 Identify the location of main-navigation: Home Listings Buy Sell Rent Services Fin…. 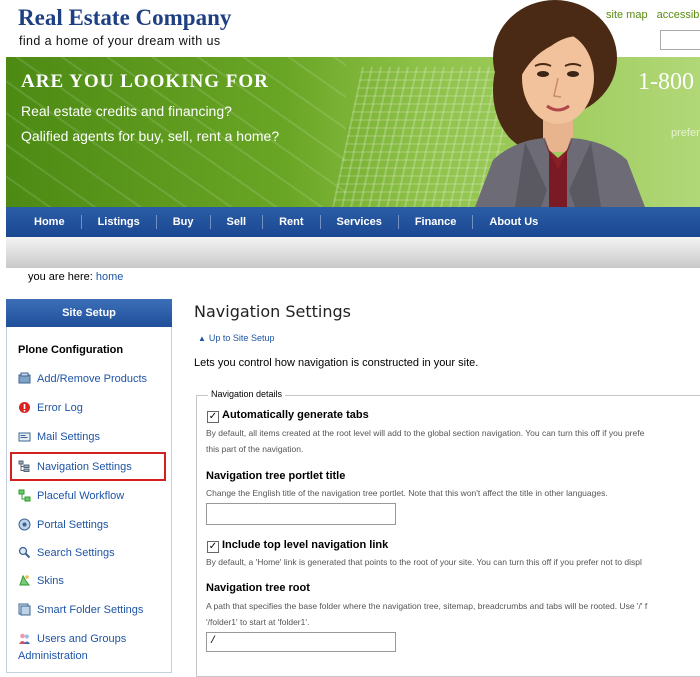
(353, 222).